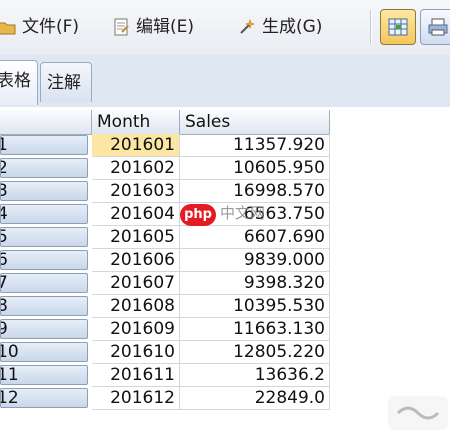 Image resolution: width=450 pixels, height=433 pixels. I want to click on table-row: 9 201609 11663.130, so click(165, 329).